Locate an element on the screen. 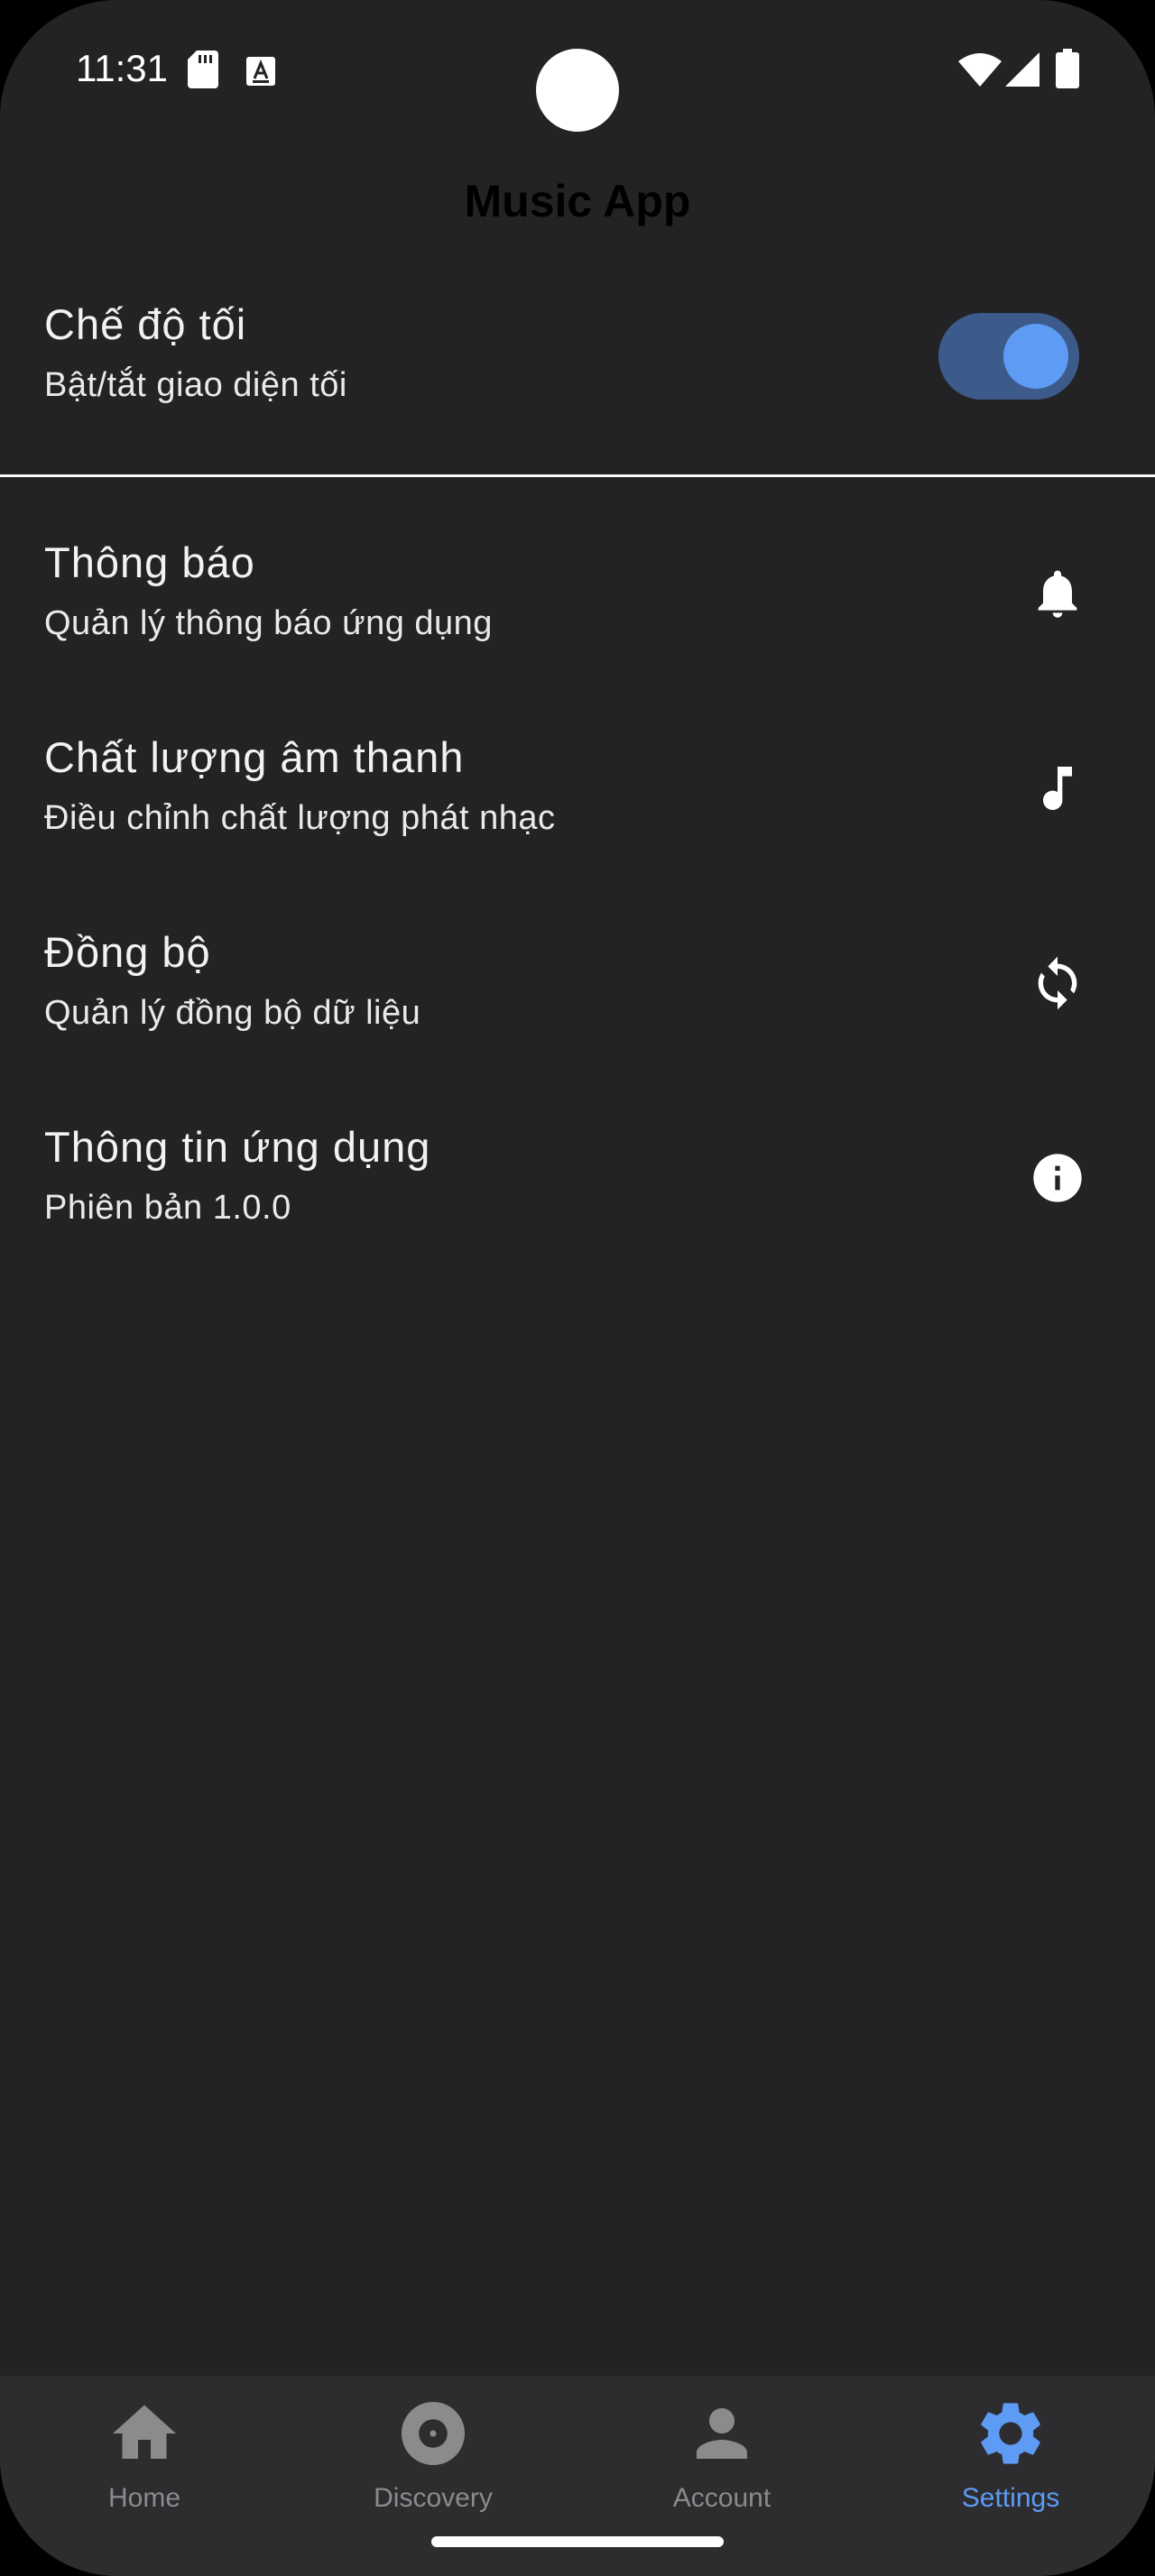 This screenshot has width=1155, height=2576. dark-mode-toggle is located at coordinates (1008, 356).